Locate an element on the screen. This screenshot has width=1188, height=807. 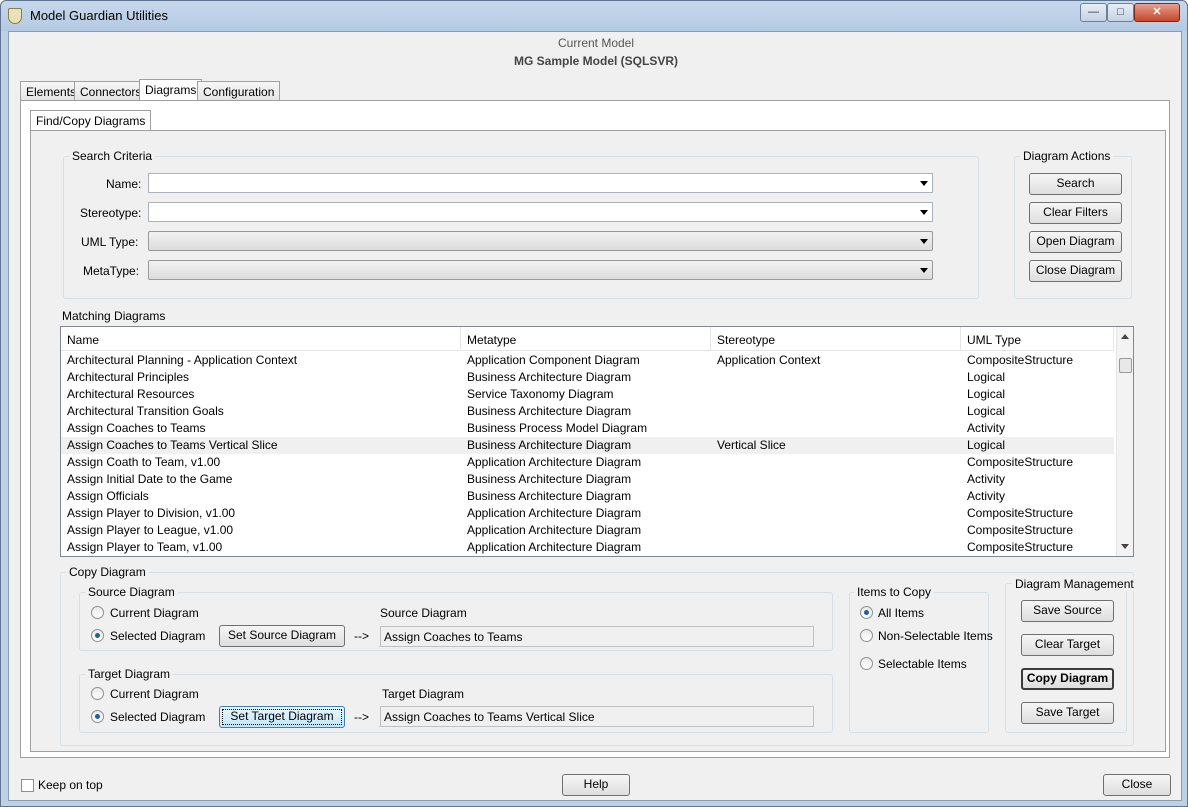
minimize-button: — is located at coordinates (1093, 12).